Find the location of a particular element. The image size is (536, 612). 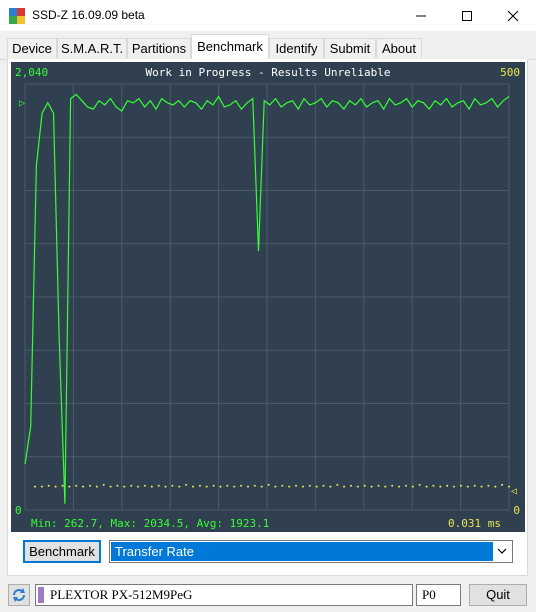

benchmark-button: Benchmark is located at coordinates (62, 551).